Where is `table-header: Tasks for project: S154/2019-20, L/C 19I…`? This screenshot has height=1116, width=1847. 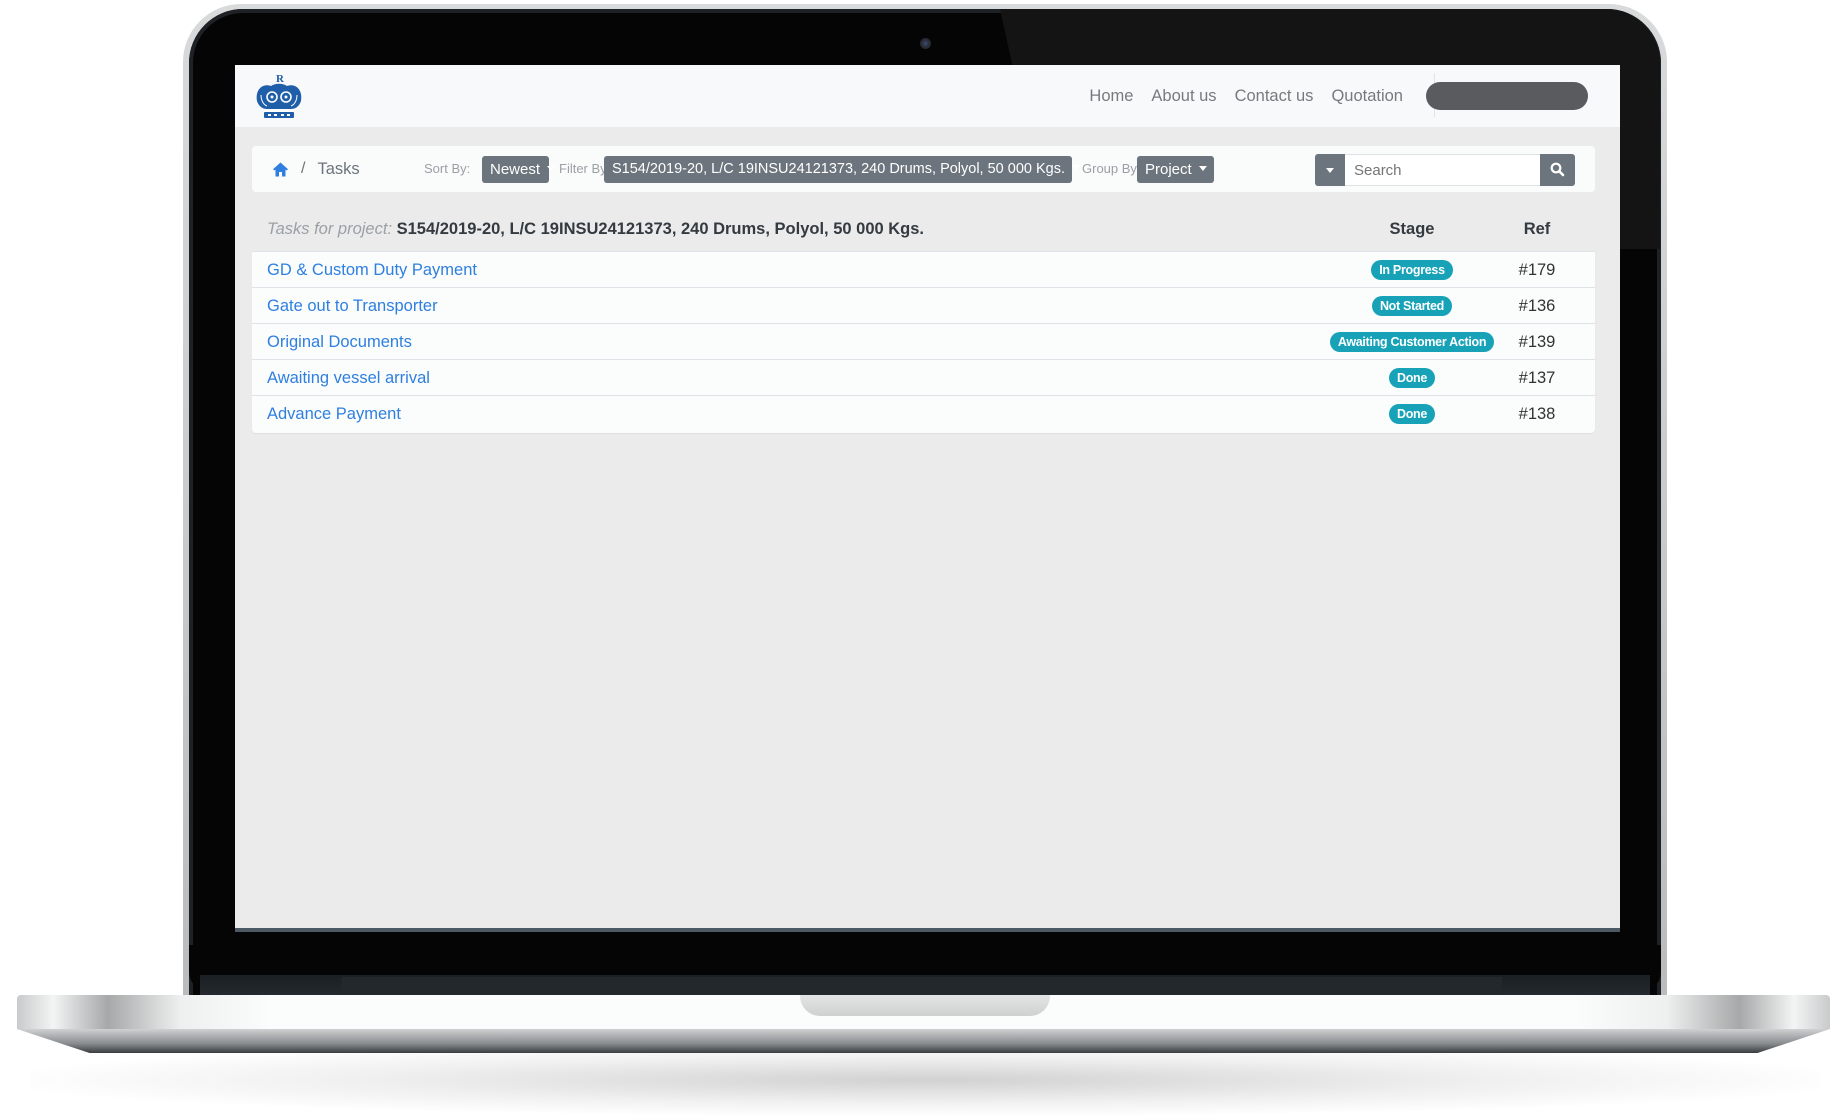 table-header: Tasks for project: S154/2019-20, L/C 19I… is located at coordinates (923, 229).